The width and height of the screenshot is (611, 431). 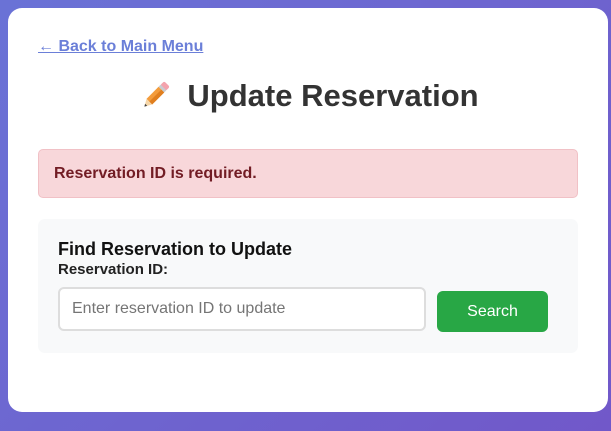 What do you see at coordinates (113, 269) in the screenshot?
I see `reservation-id-label: Reservation ID:` at bounding box center [113, 269].